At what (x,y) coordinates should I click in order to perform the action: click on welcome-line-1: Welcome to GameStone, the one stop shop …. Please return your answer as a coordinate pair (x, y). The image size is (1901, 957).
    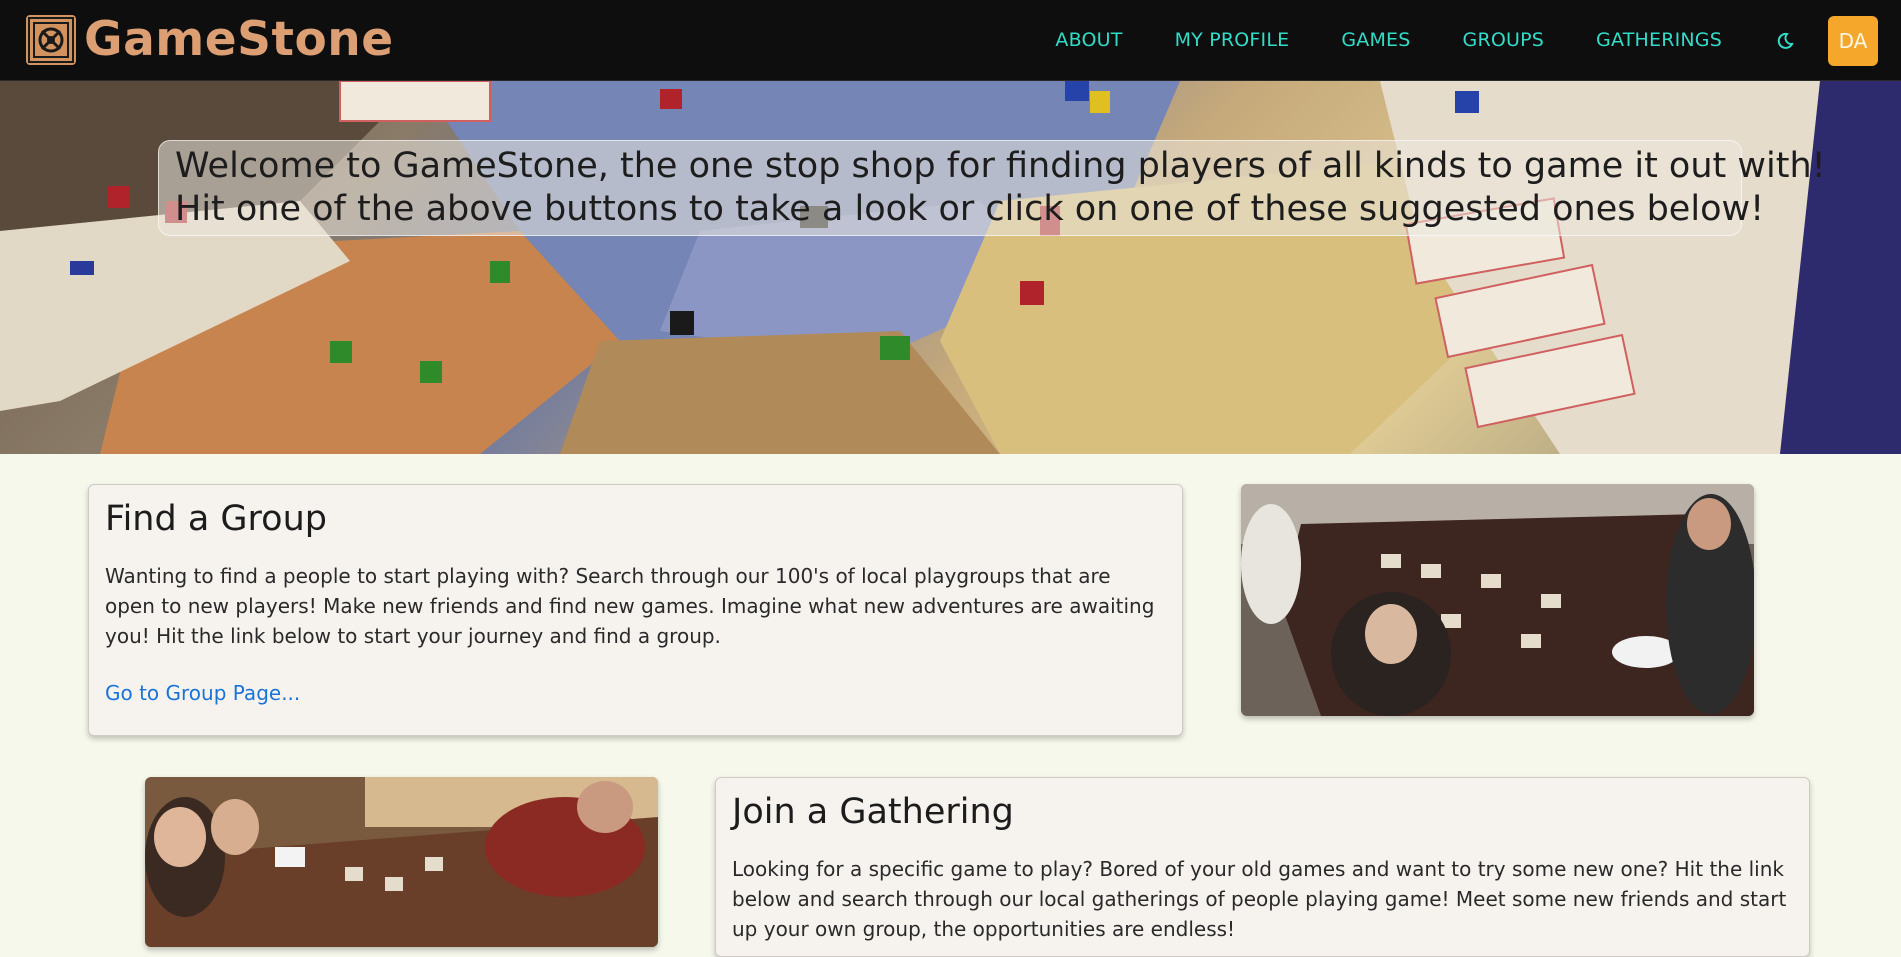
    Looking at the image, I should click on (1000, 166).